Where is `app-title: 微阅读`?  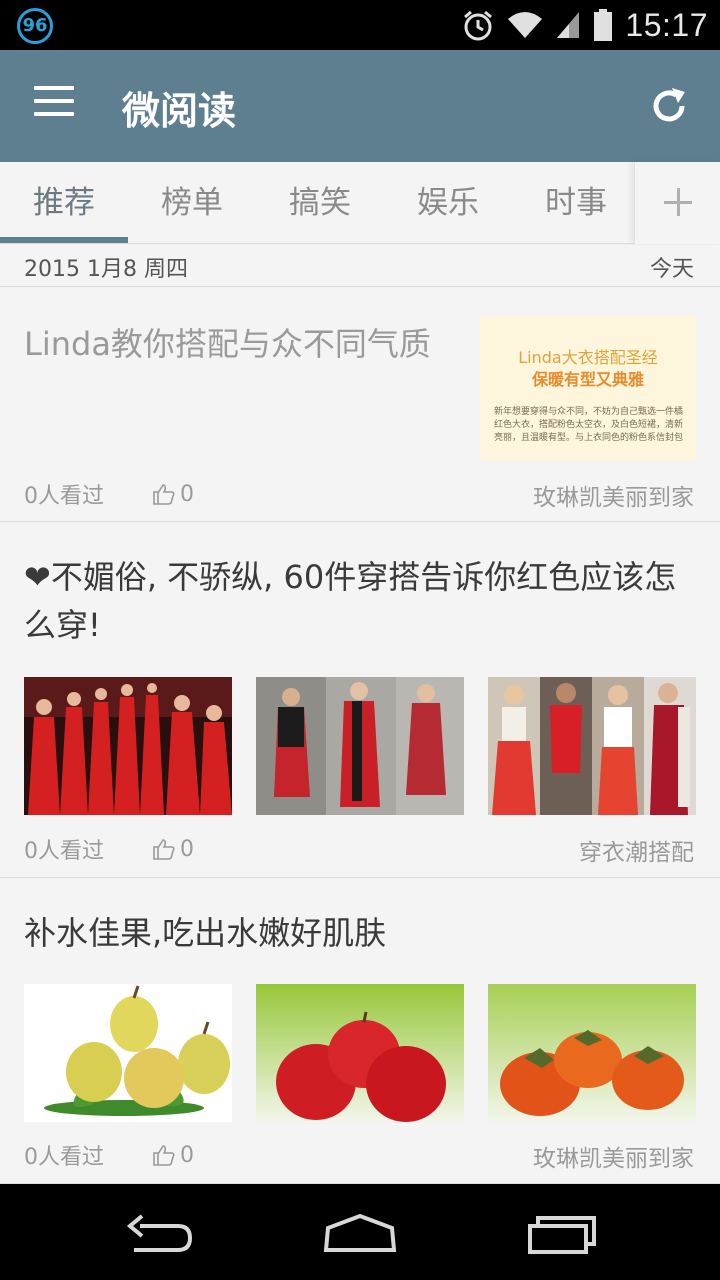 app-title: 微阅读 is located at coordinates (179, 111).